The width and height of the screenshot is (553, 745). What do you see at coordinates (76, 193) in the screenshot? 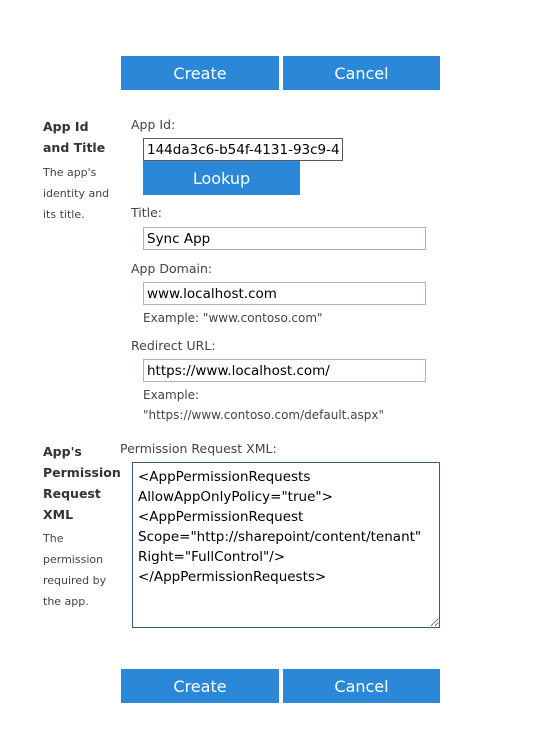
I see `section-description-line: identity and` at bounding box center [76, 193].